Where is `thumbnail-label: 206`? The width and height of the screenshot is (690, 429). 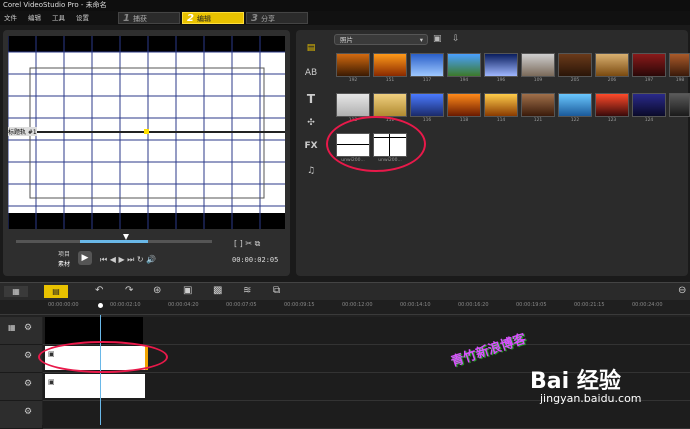
thumbnail-label: 206 is located at coordinates (612, 80).